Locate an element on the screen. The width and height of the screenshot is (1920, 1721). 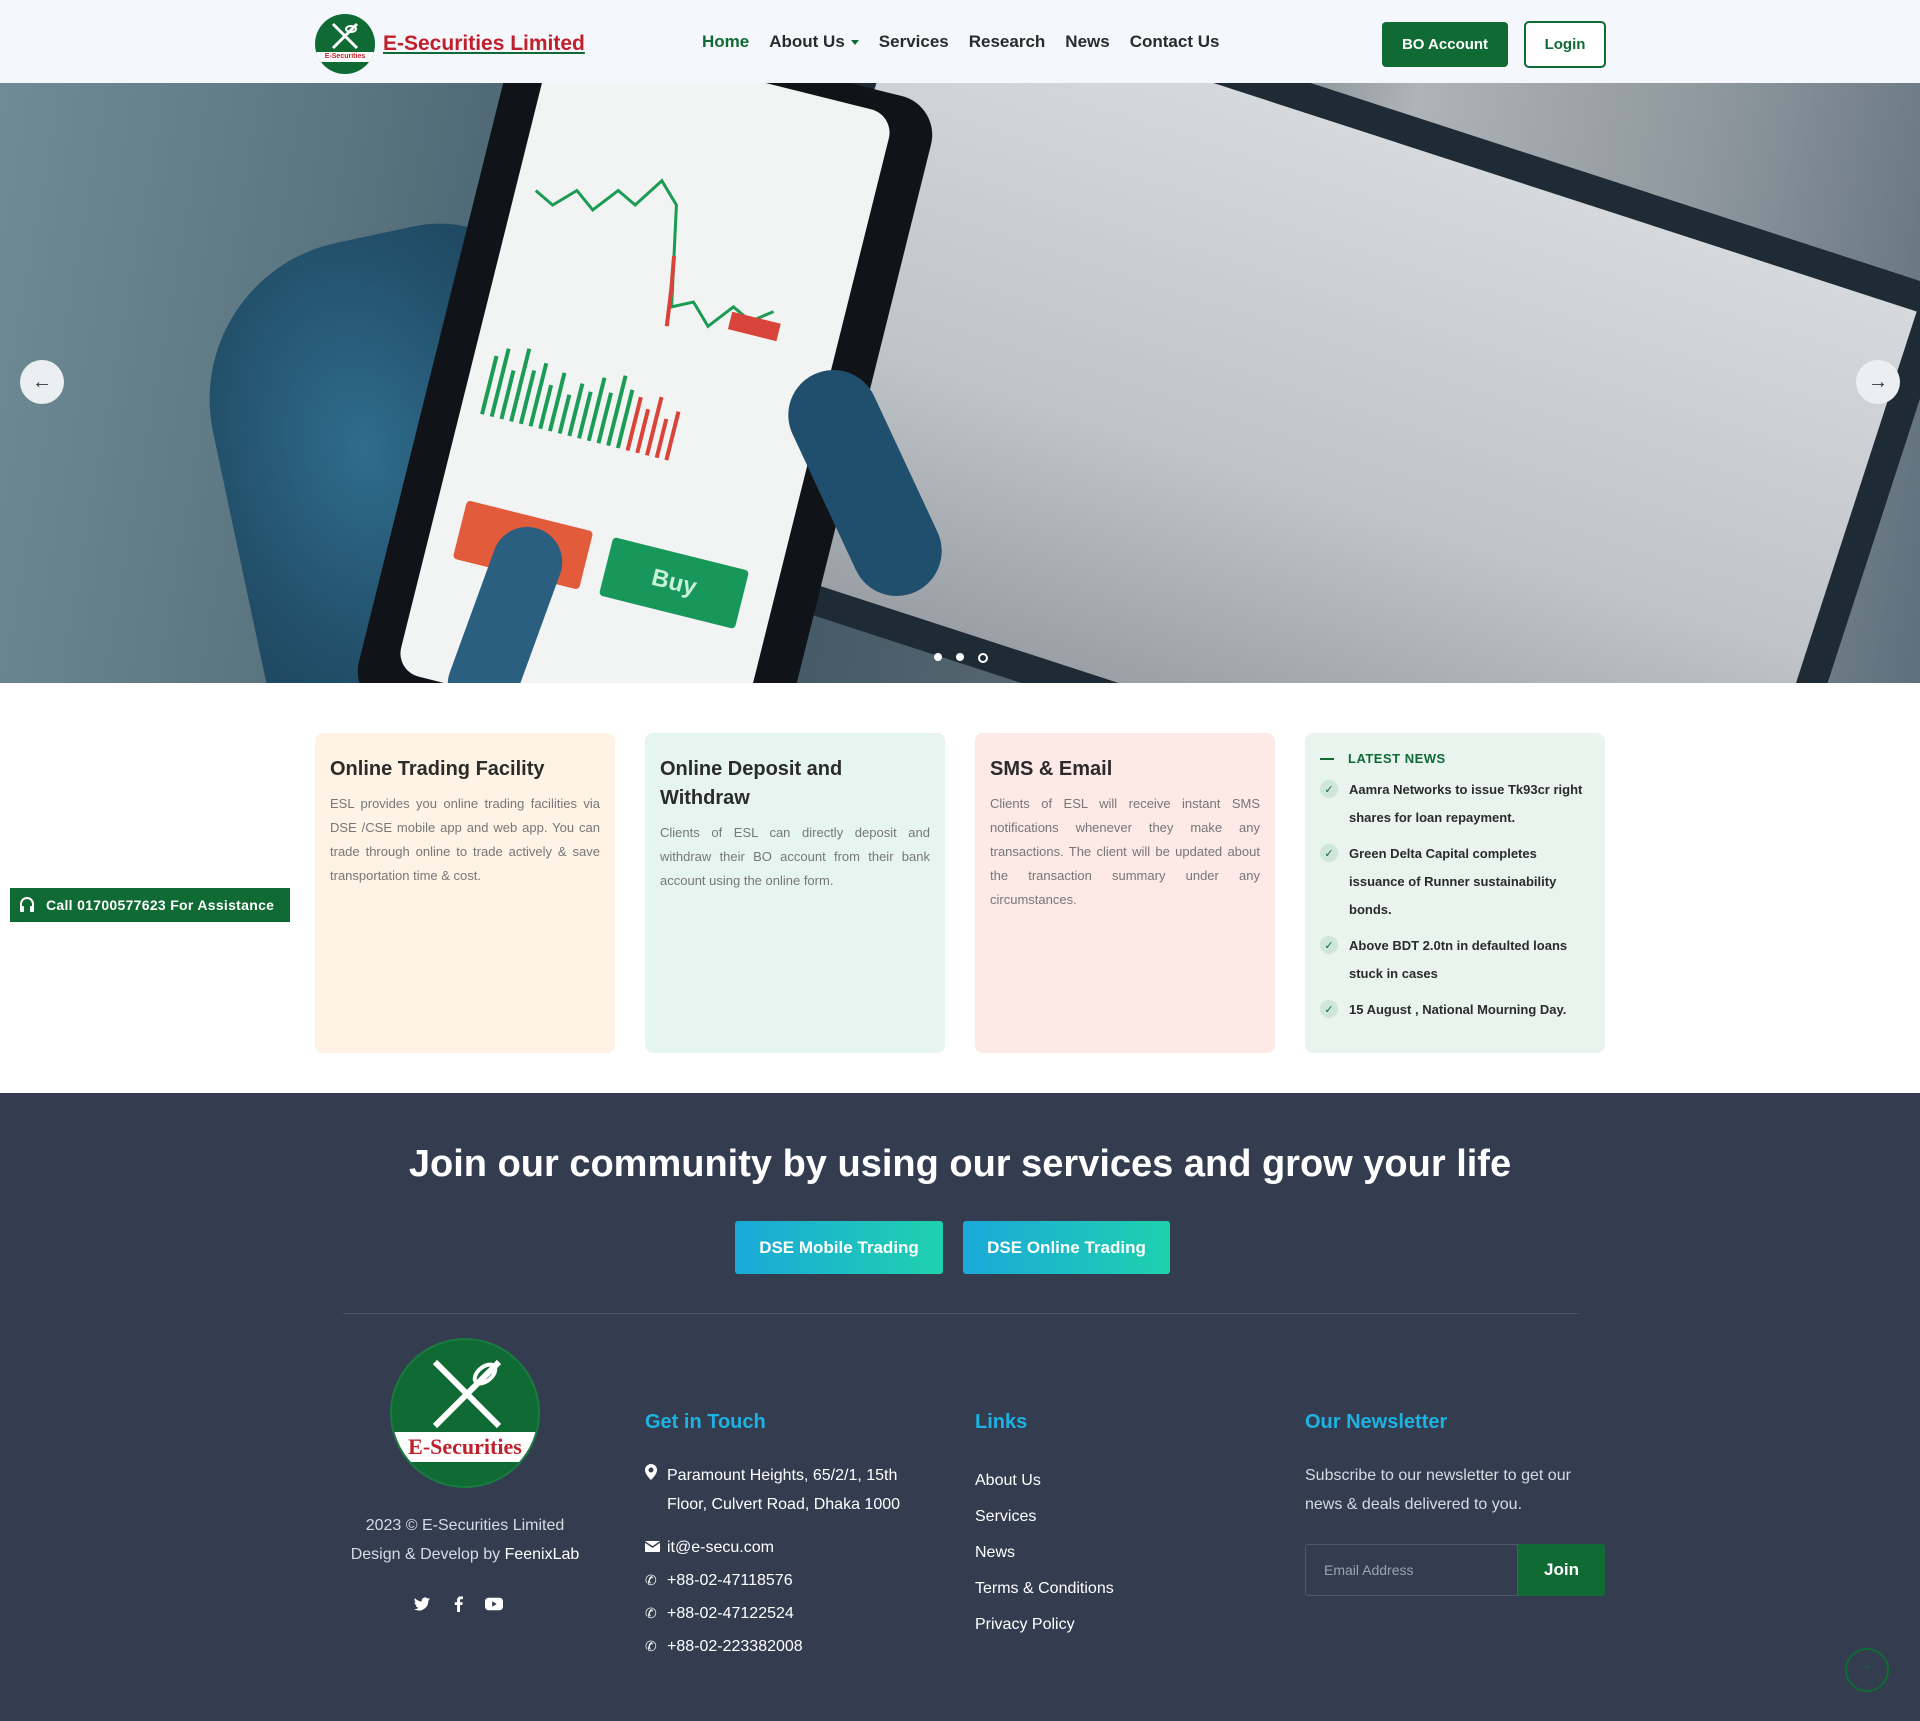
nav-home: Home is located at coordinates (725, 42).